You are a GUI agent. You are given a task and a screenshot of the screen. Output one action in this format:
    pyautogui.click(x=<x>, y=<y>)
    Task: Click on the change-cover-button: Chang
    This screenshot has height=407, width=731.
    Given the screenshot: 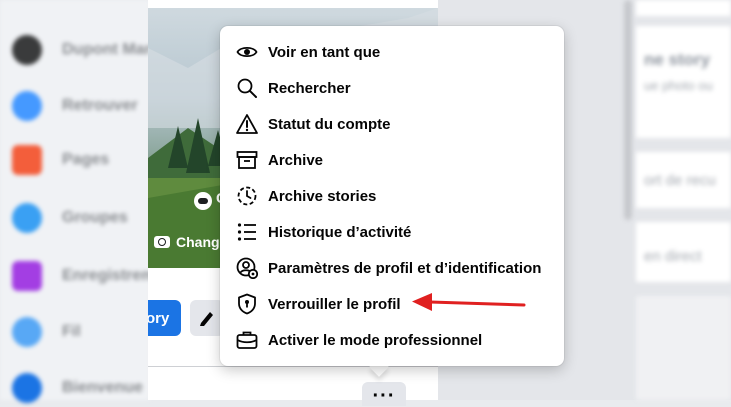 What is the action you would take?
    pyautogui.click(x=187, y=242)
    